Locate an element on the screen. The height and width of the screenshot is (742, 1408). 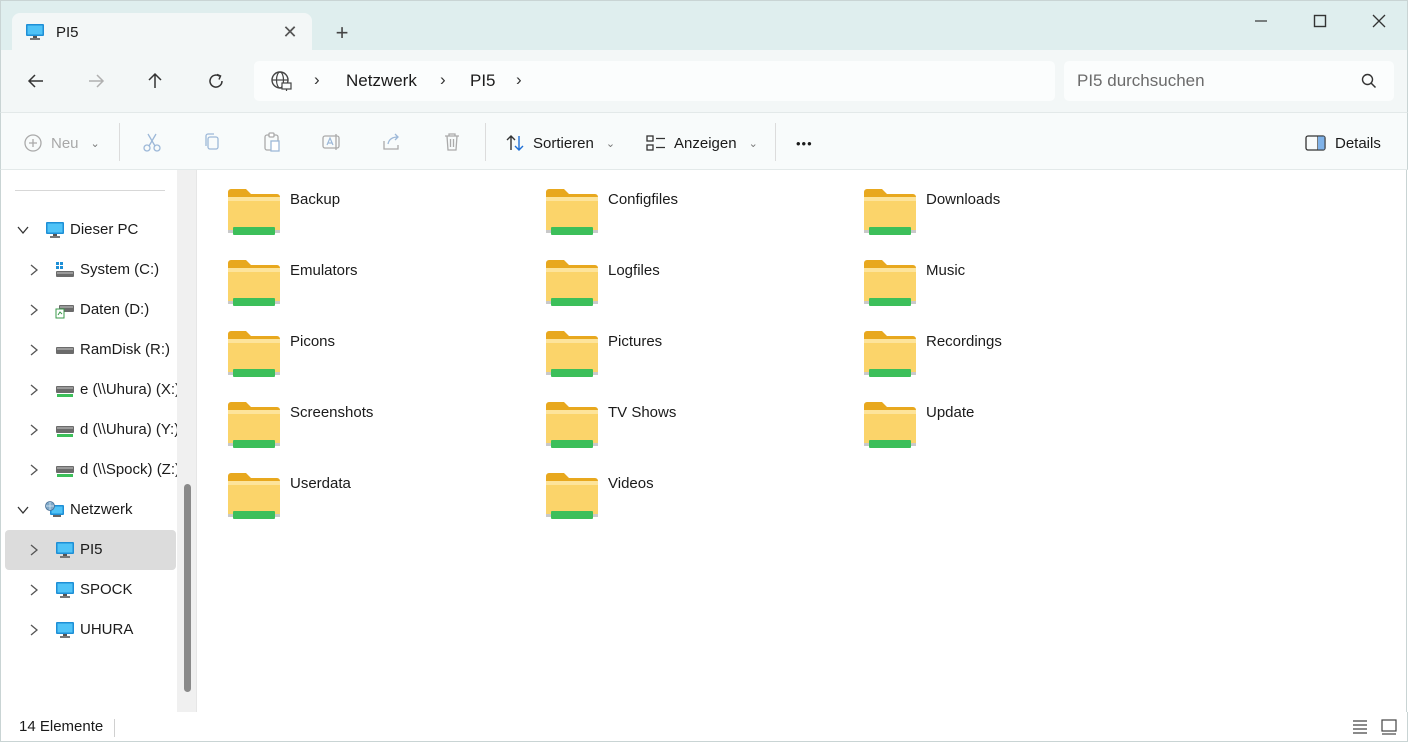
folder-item: Music is located at coordinates (983, 273).